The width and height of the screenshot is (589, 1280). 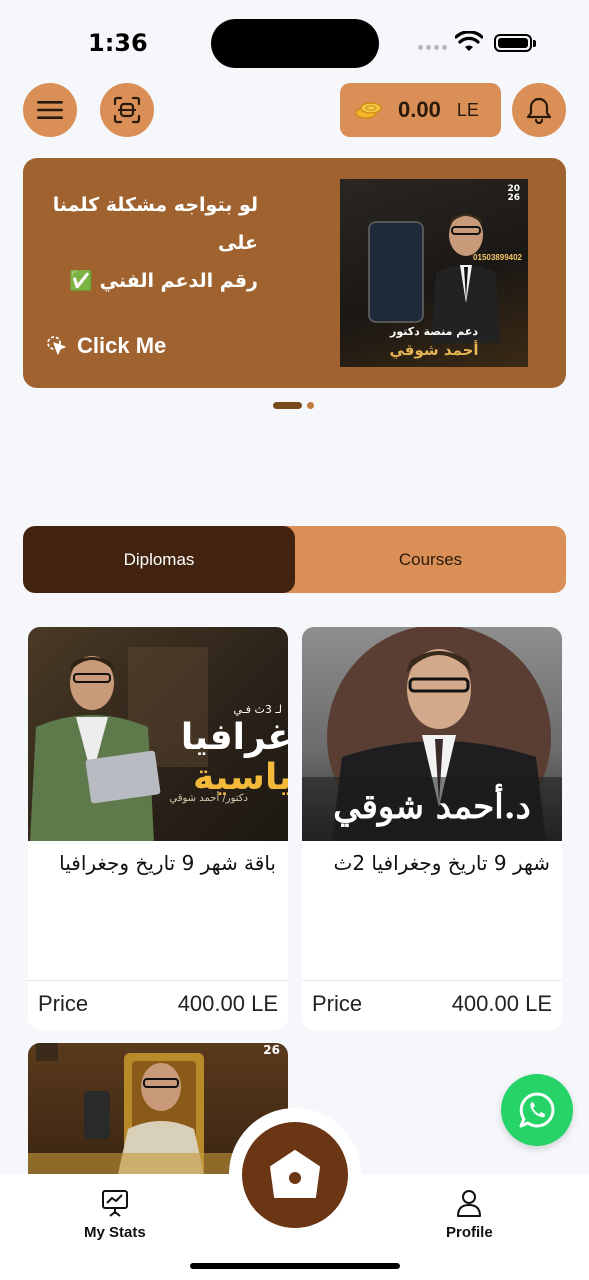 I want to click on course-thumbnail: د.أحمد شوقي, so click(x=432, y=734).